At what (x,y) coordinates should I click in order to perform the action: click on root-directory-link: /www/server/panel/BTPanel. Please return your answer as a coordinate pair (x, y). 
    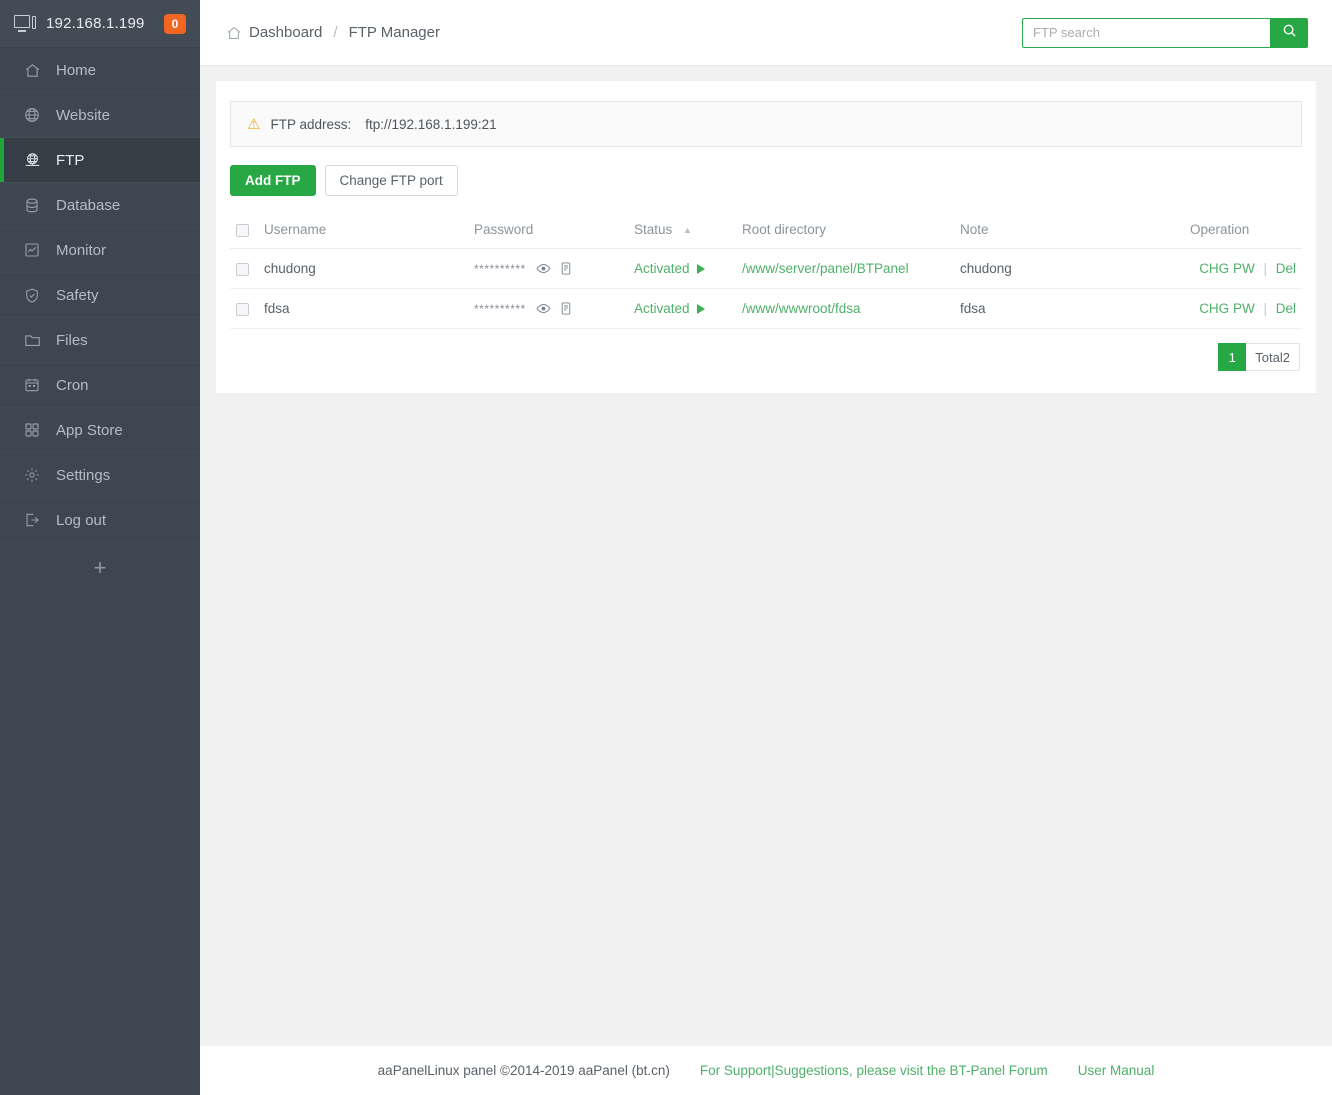
    Looking at the image, I should click on (825, 268).